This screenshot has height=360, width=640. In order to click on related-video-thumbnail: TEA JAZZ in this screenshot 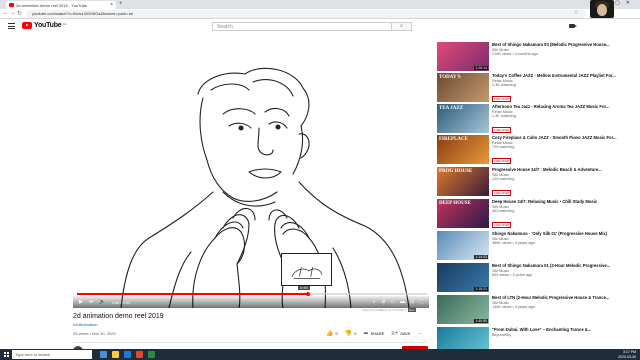, I will do `click(463, 118)`.